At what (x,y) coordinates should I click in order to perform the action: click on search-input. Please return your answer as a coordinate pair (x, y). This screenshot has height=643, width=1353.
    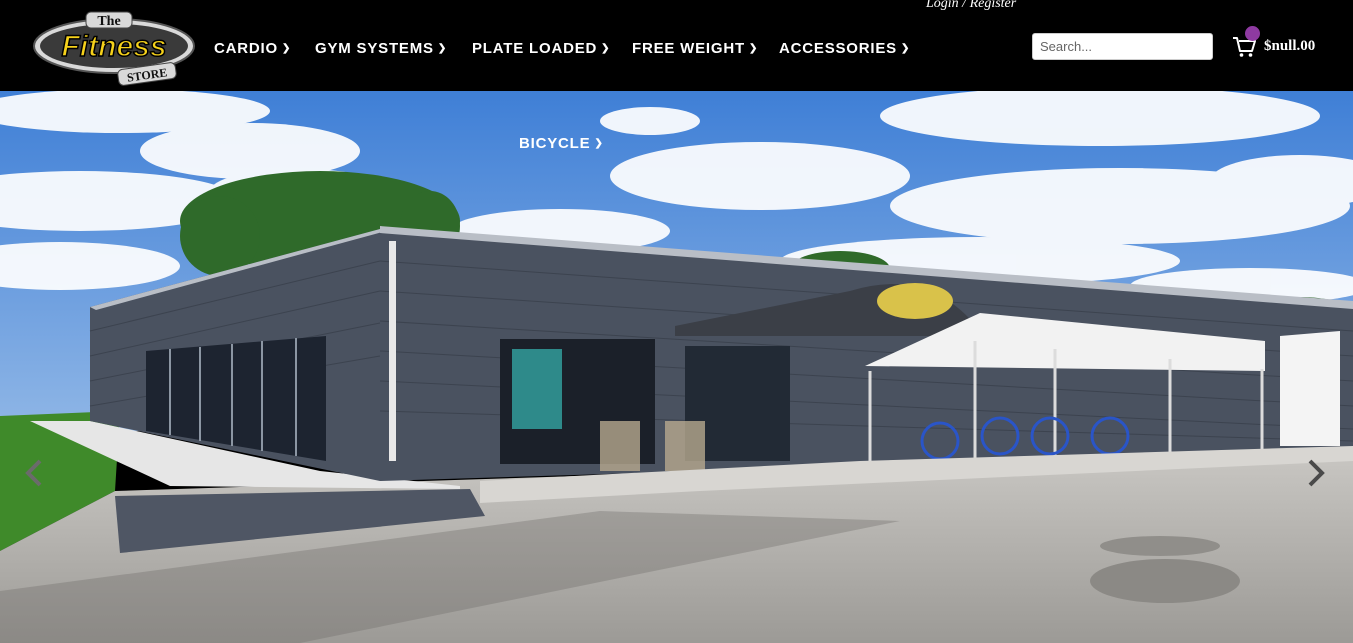
    Looking at the image, I should click on (1122, 46).